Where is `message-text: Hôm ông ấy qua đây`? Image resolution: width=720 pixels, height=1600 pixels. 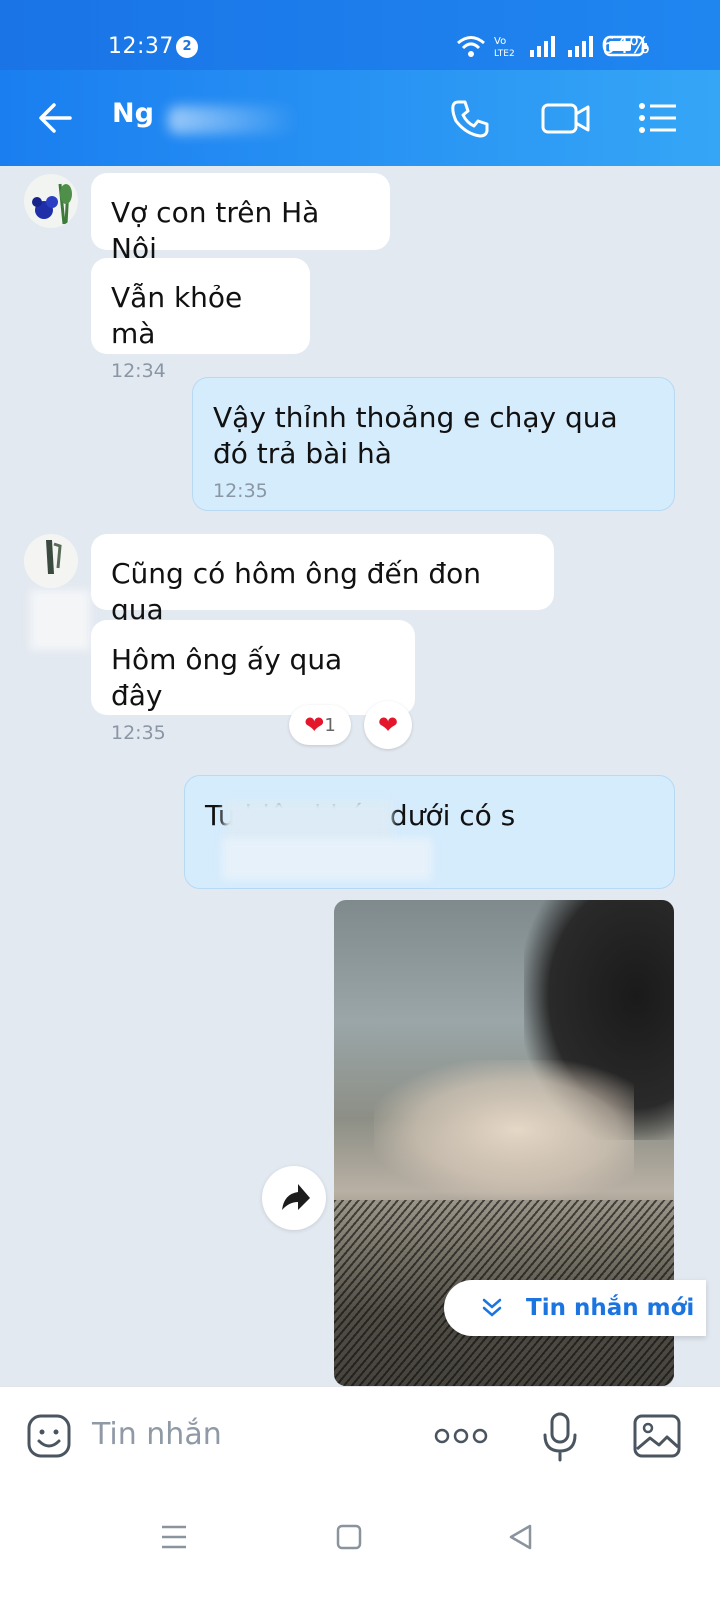
message-text: Hôm ông ấy qua đây is located at coordinates (227, 677).